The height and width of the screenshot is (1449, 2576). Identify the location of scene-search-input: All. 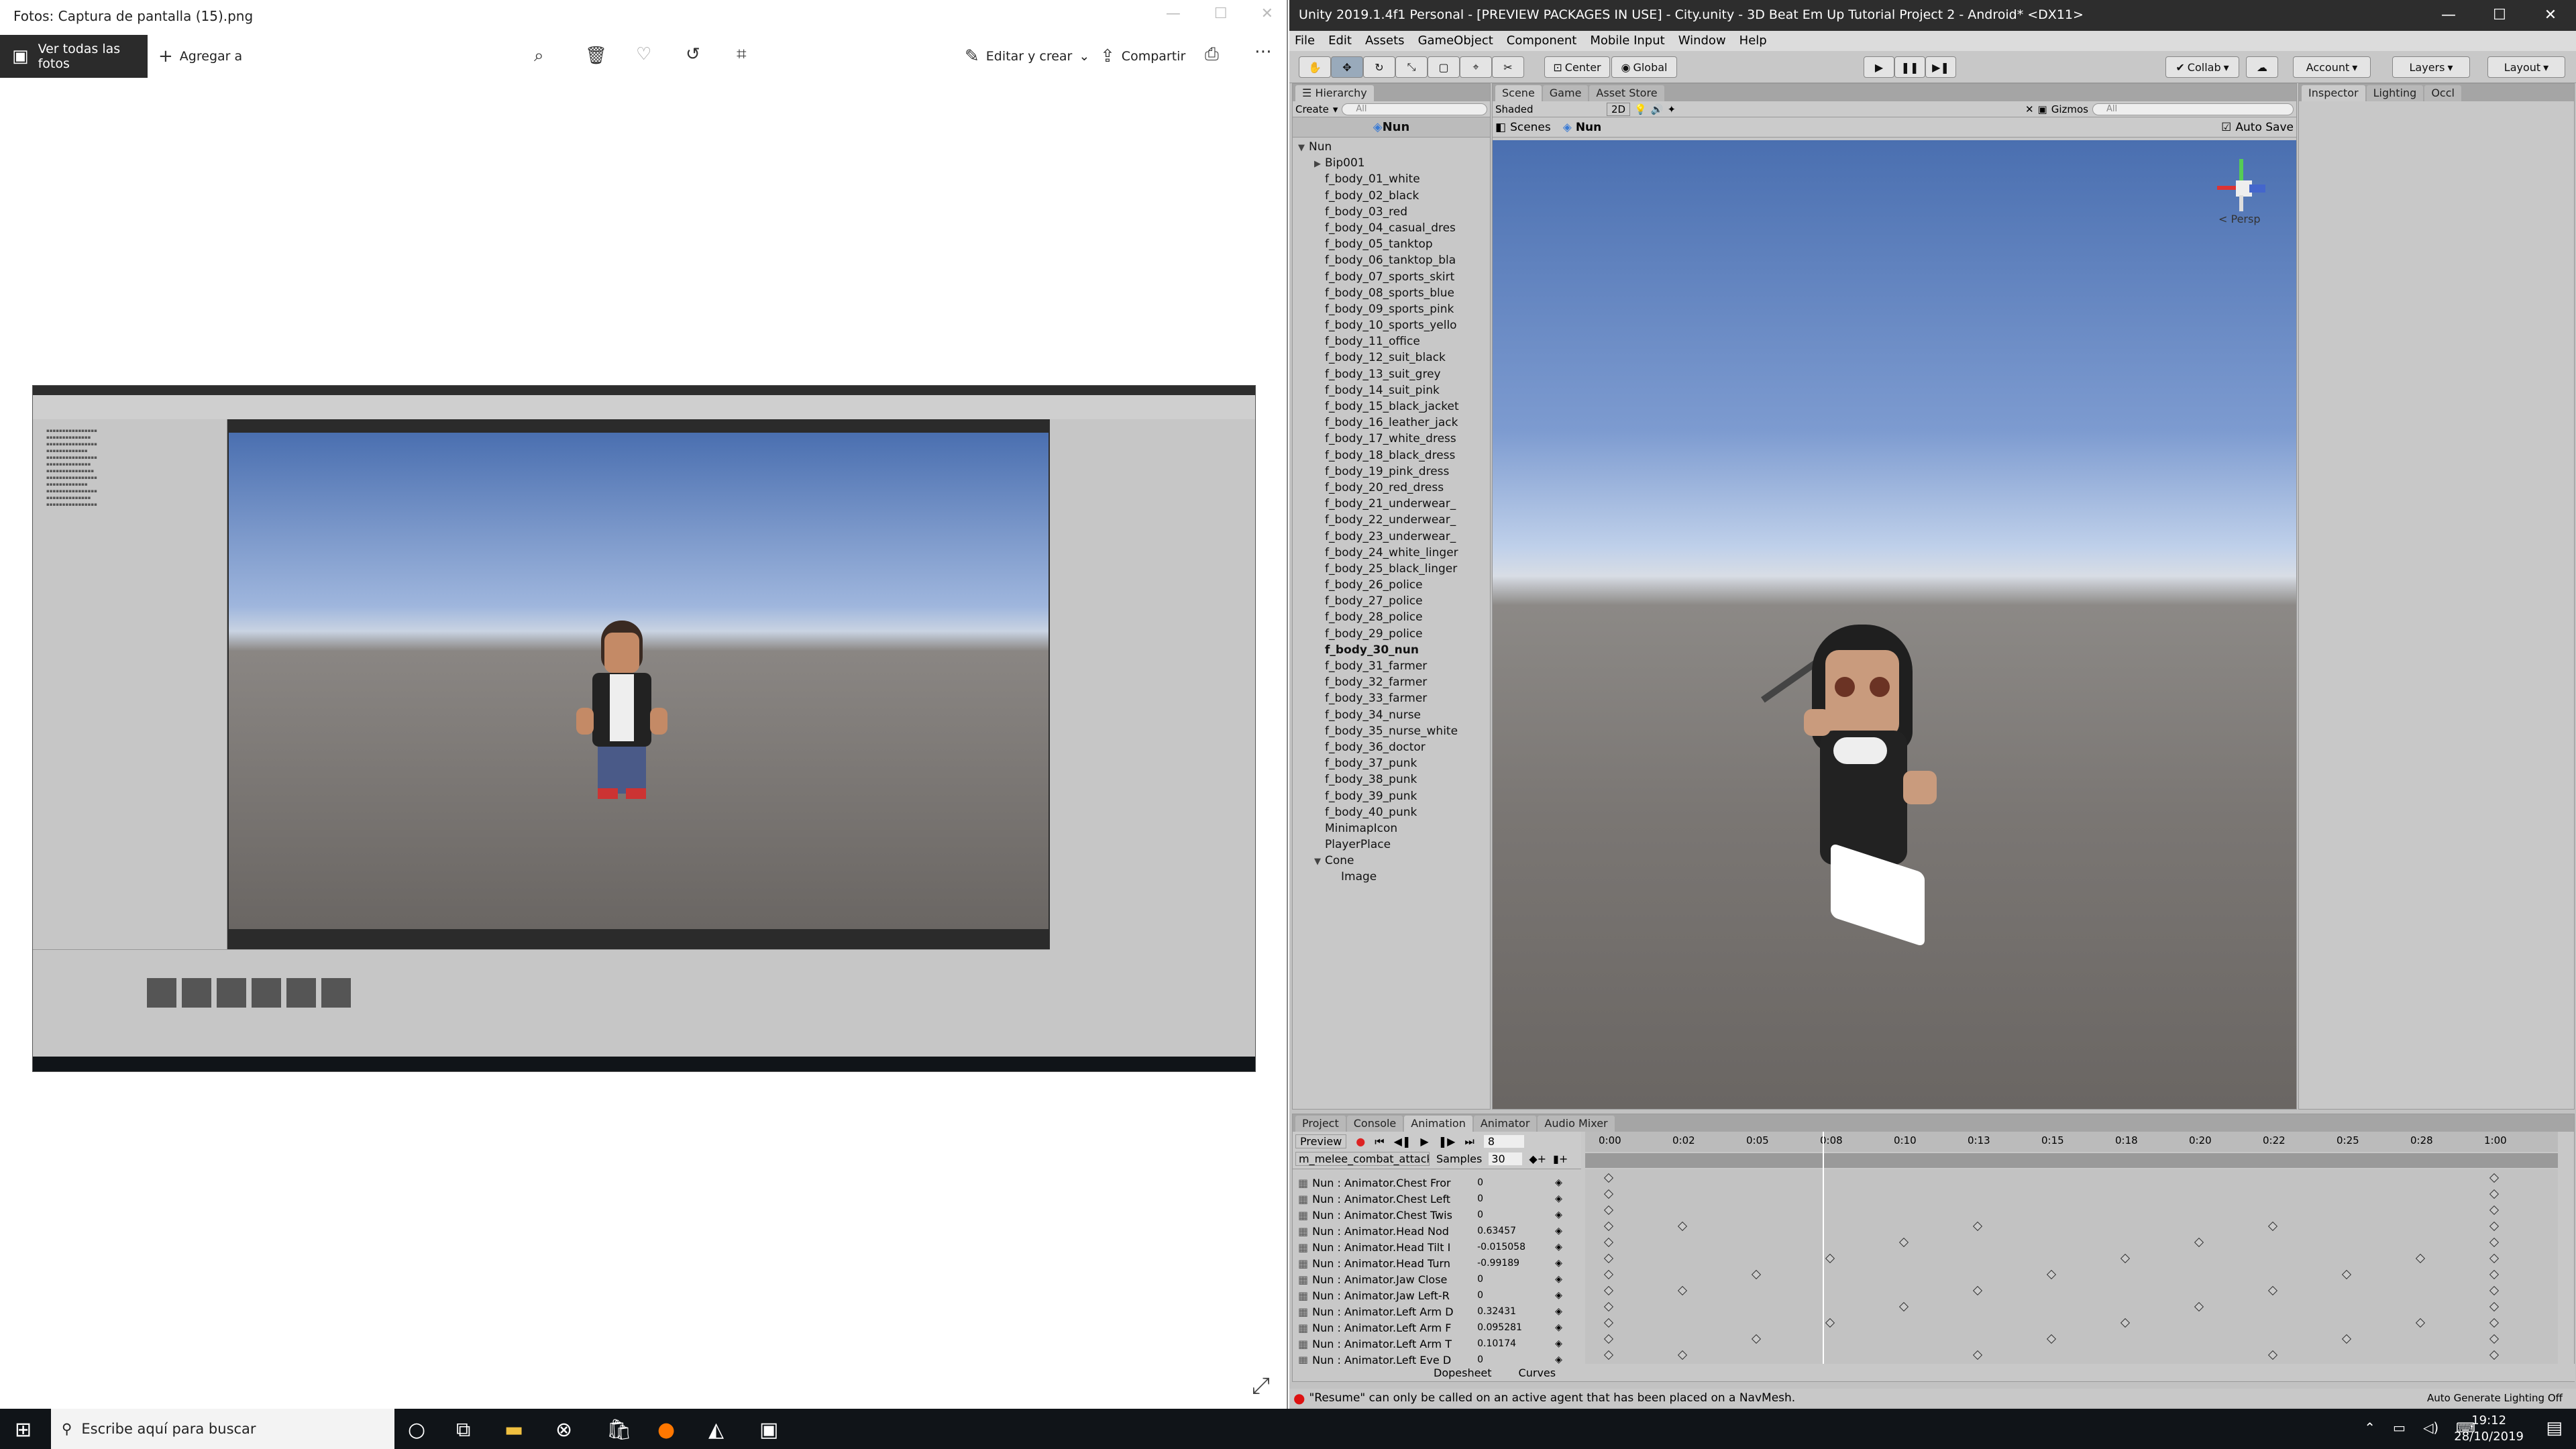
(2193, 109).